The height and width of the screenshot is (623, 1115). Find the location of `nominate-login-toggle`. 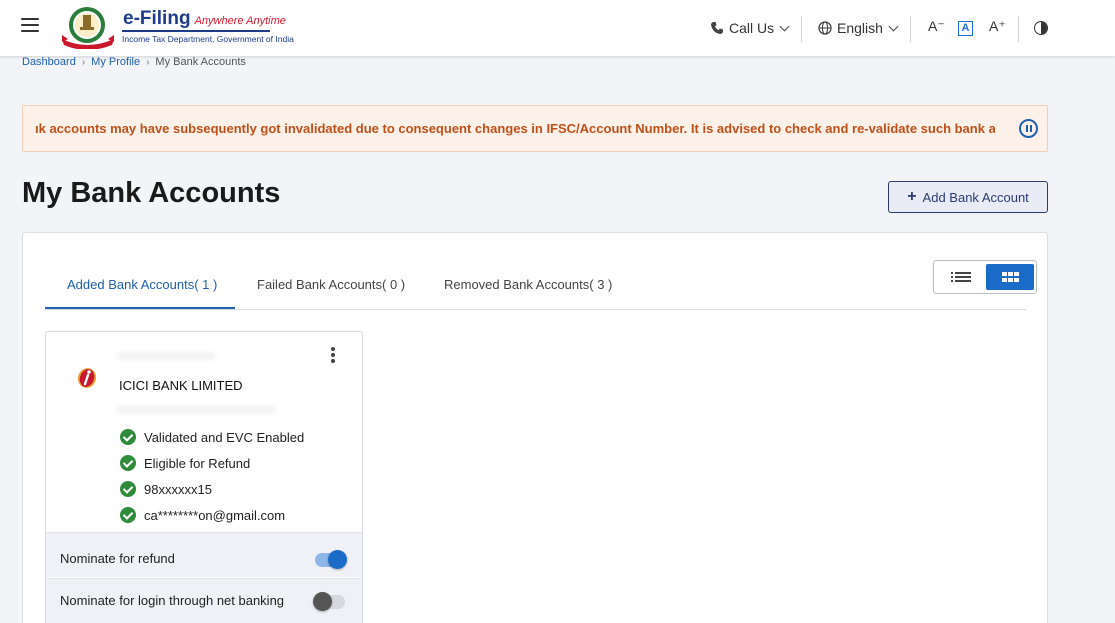

nominate-login-toggle is located at coordinates (329, 601).